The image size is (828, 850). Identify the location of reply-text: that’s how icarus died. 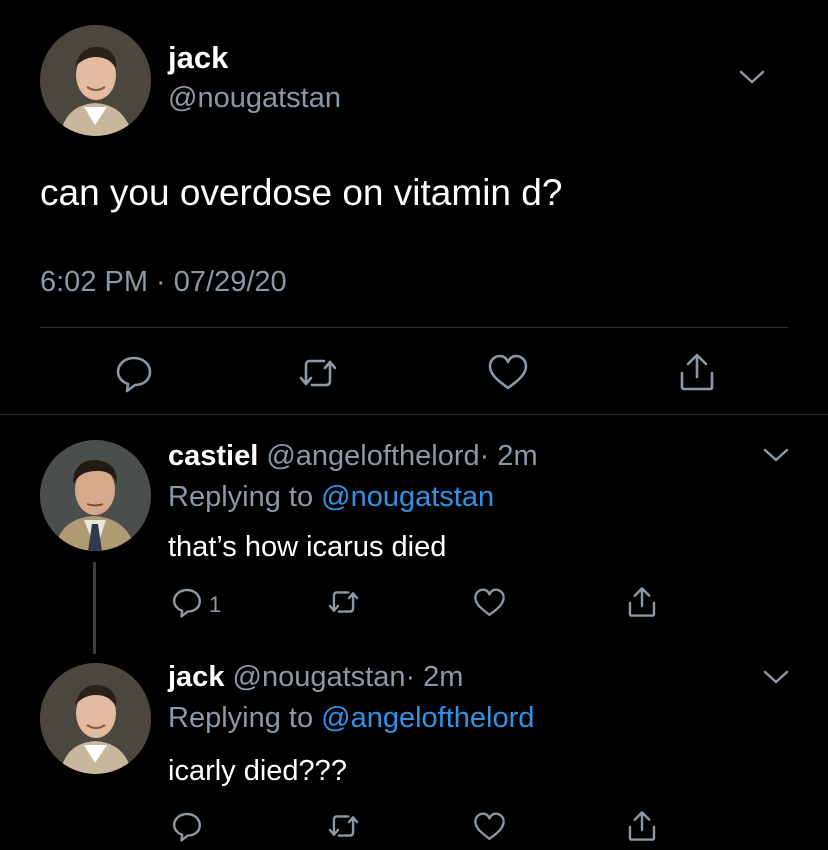
(307, 547).